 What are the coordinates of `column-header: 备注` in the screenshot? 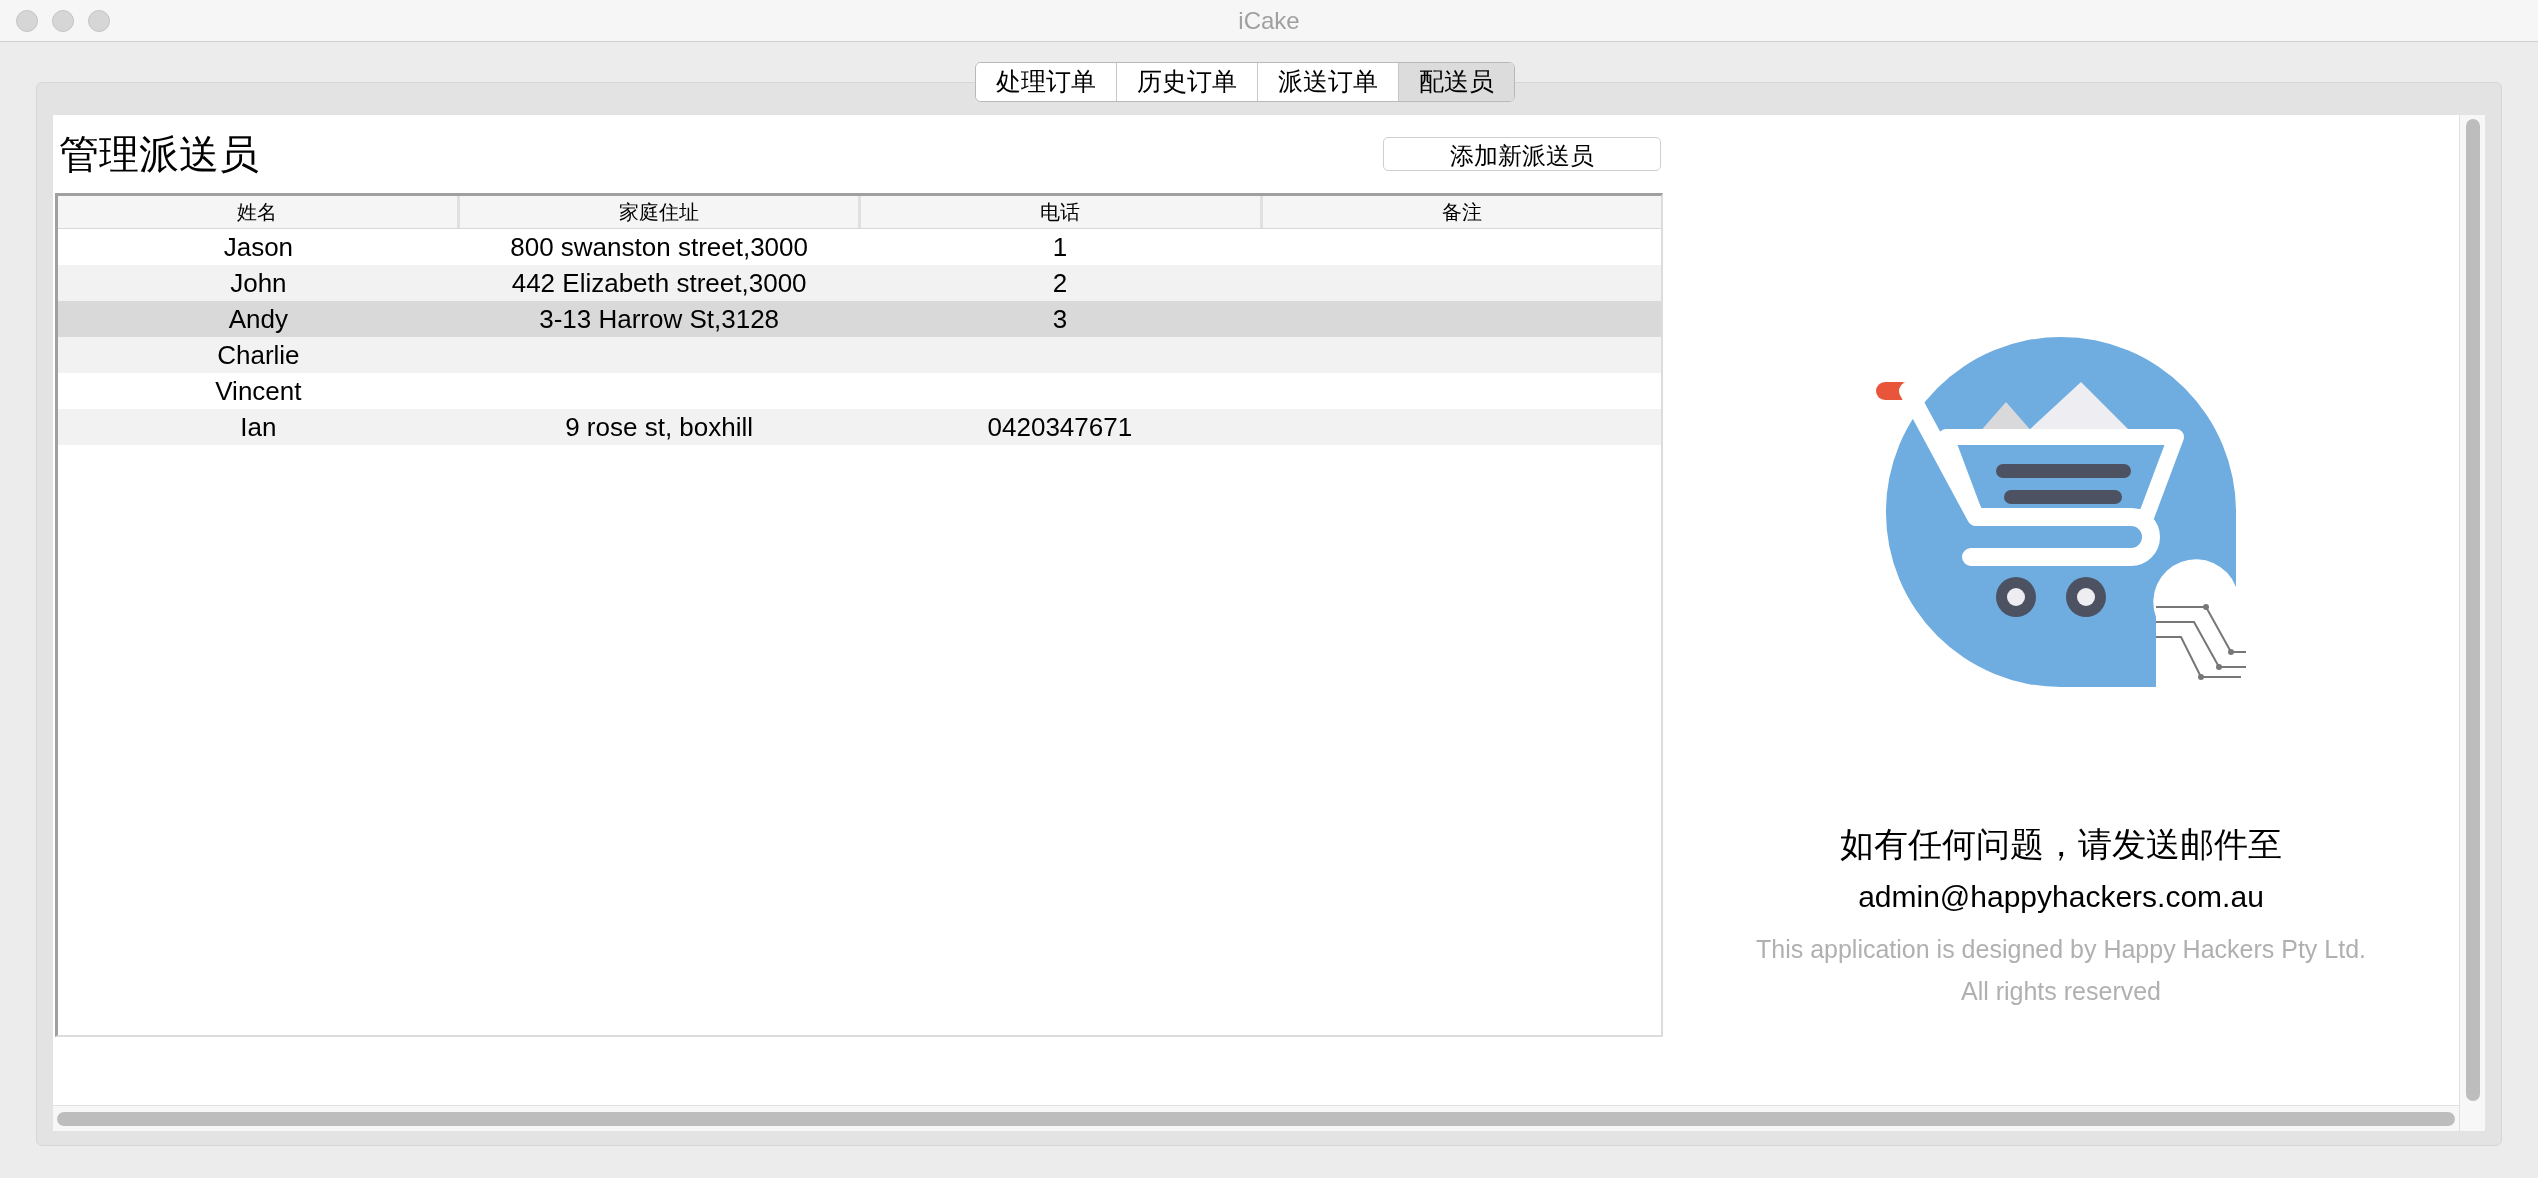 It's located at (1461, 212).